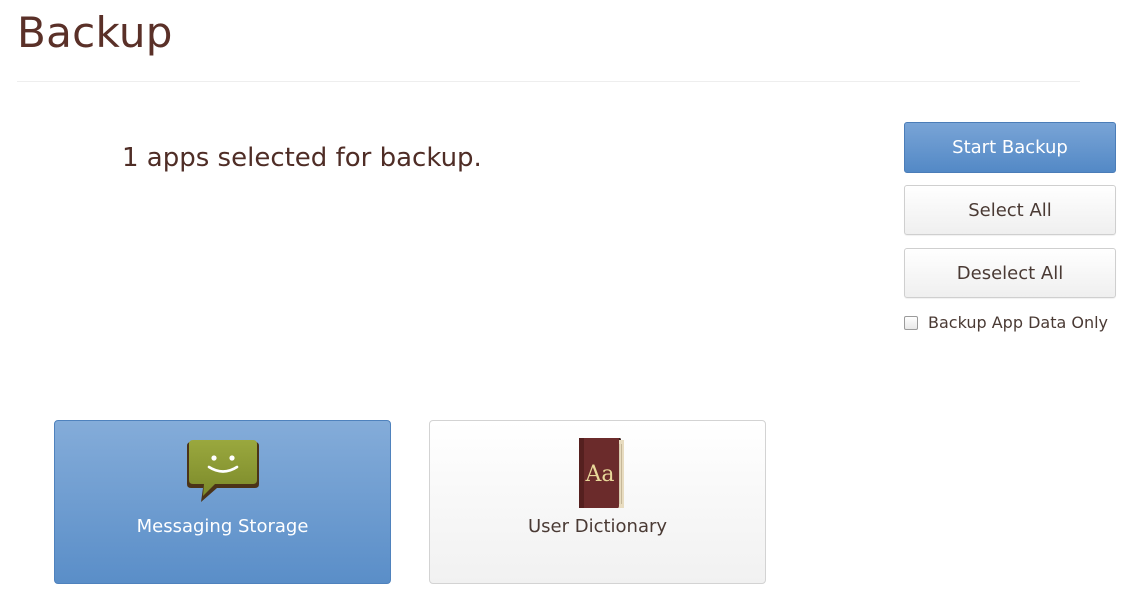 The image size is (1136, 593). What do you see at coordinates (222, 526) in the screenshot?
I see `app-name: Messaging Storage` at bounding box center [222, 526].